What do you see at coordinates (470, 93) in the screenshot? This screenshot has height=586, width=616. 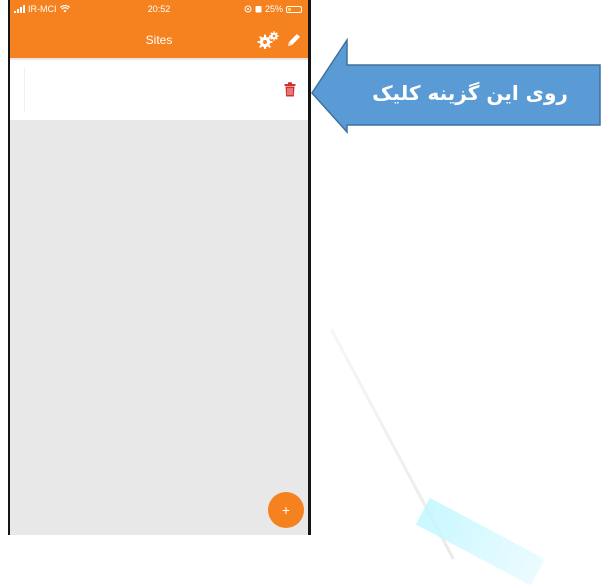 I see `callout-text: روی این گزینه کلیک` at bounding box center [470, 93].